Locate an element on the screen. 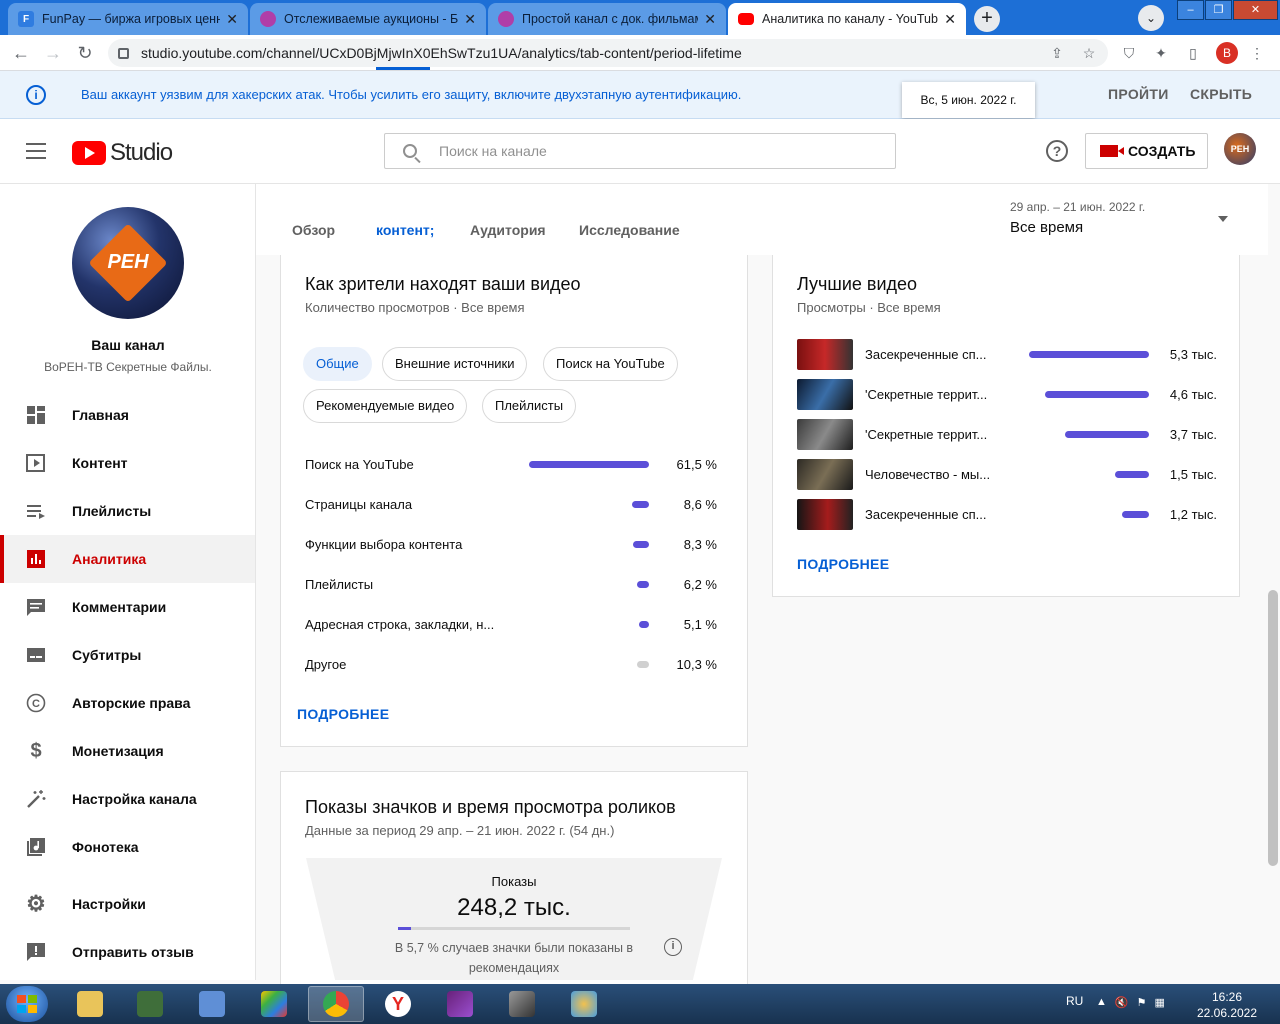 This screenshot has height=1024, width=1280. taskbar-keyboard-app is located at coordinates (212, 1004).